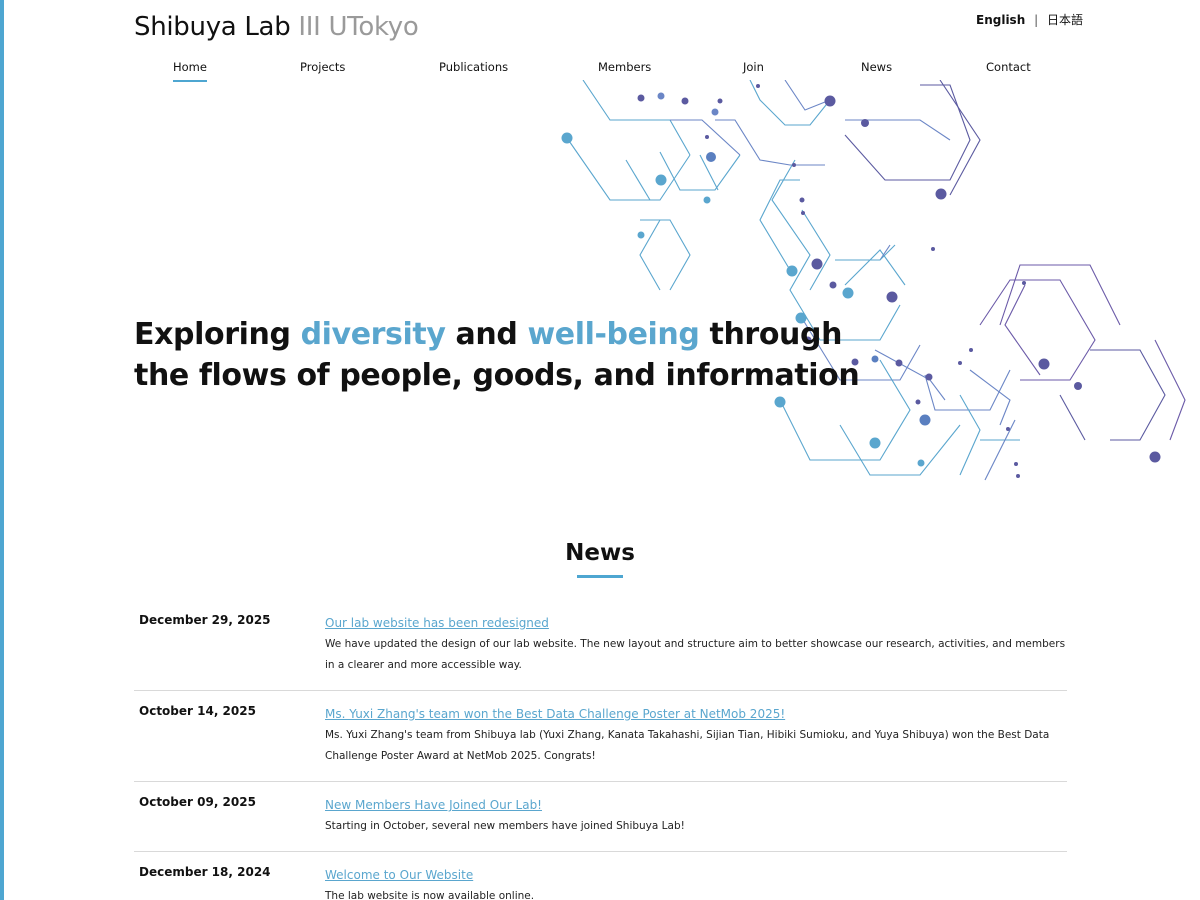 The height and width of the screenshot is (900, 1200). I want to click on hero-keyword-well-being: well-being, so click(613, 334).